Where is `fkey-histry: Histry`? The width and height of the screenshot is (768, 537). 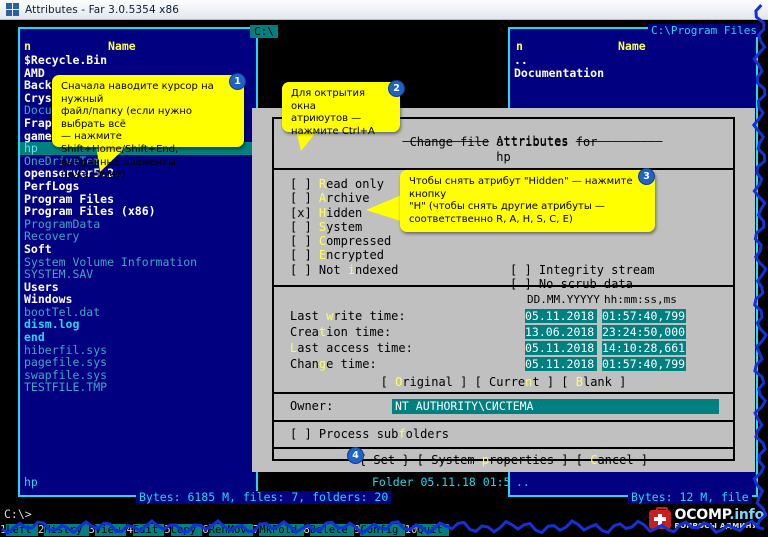
fkey-histry: Histry is located at coordinates (66, 530).